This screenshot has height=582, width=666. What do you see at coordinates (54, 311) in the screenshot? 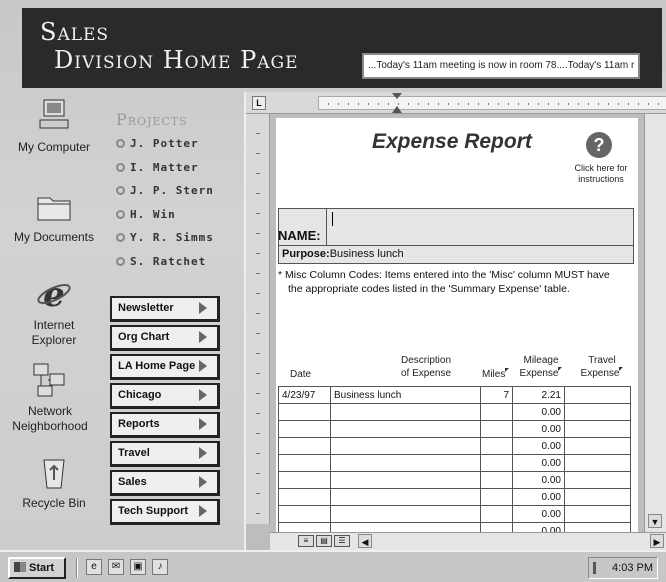
I see `desktop-icon-internet-explorer: e Internet Explorer` at bounding box center [54, 311].